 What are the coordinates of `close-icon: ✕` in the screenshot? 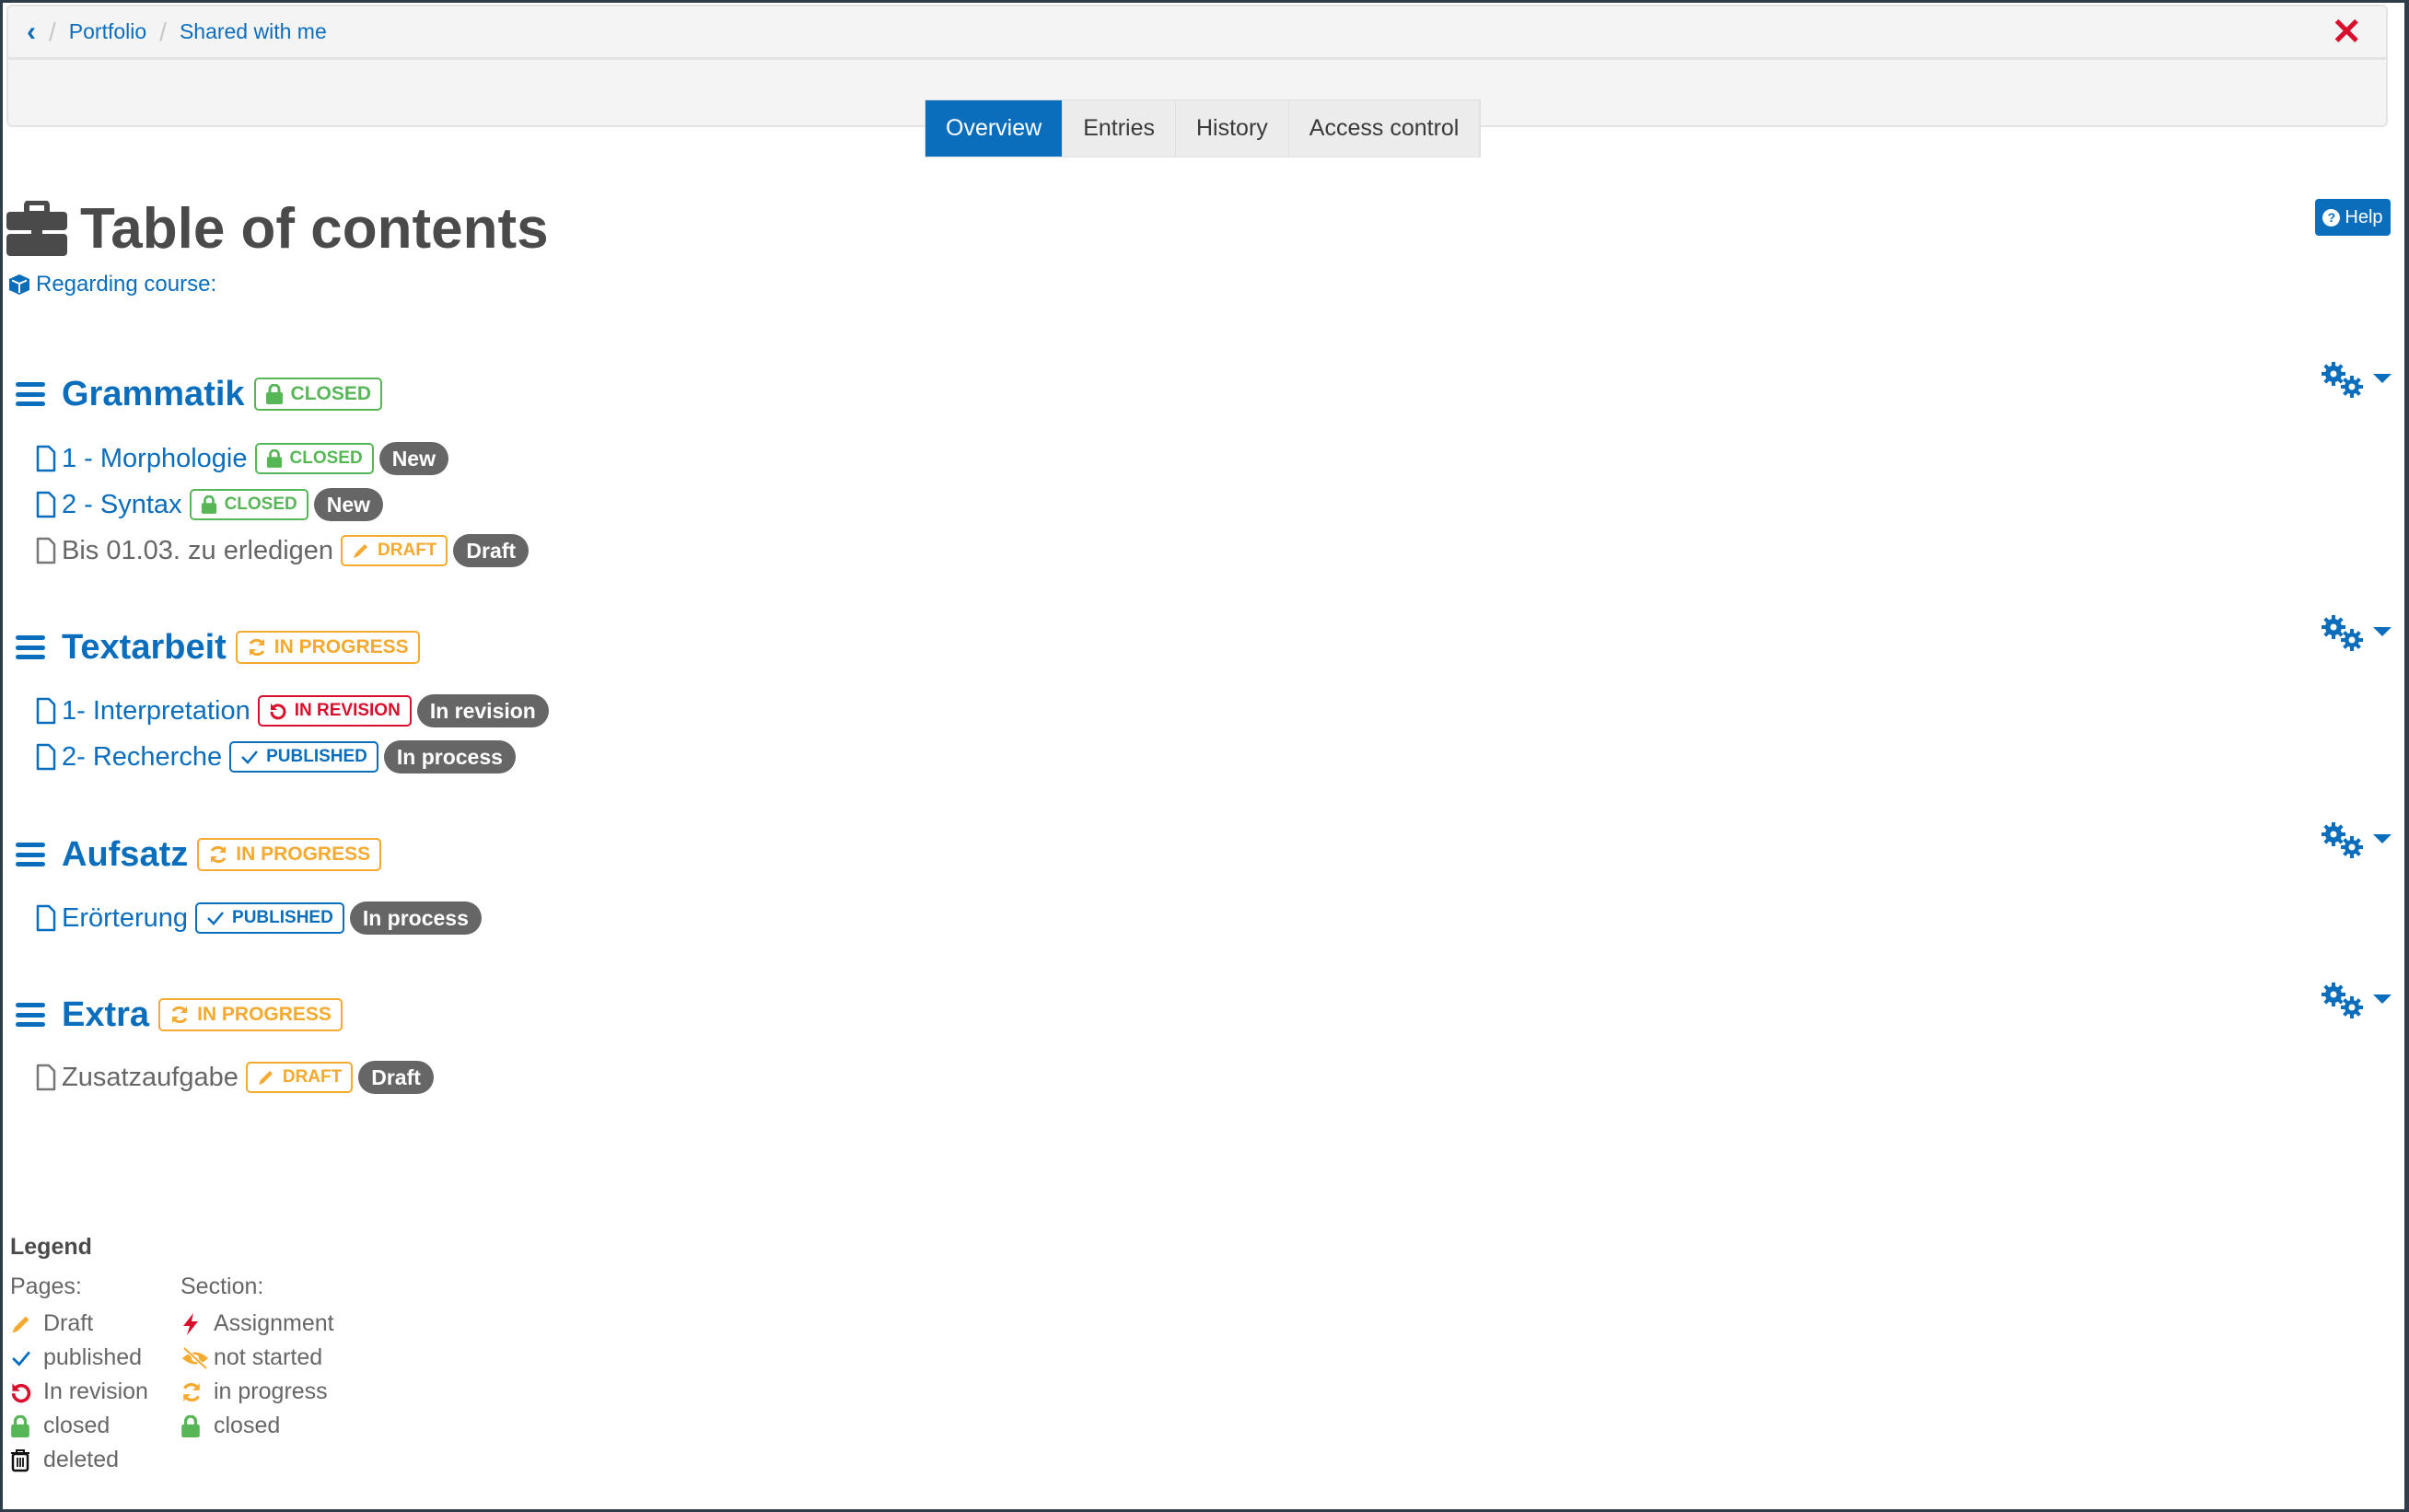 It's located at (2346, 32).